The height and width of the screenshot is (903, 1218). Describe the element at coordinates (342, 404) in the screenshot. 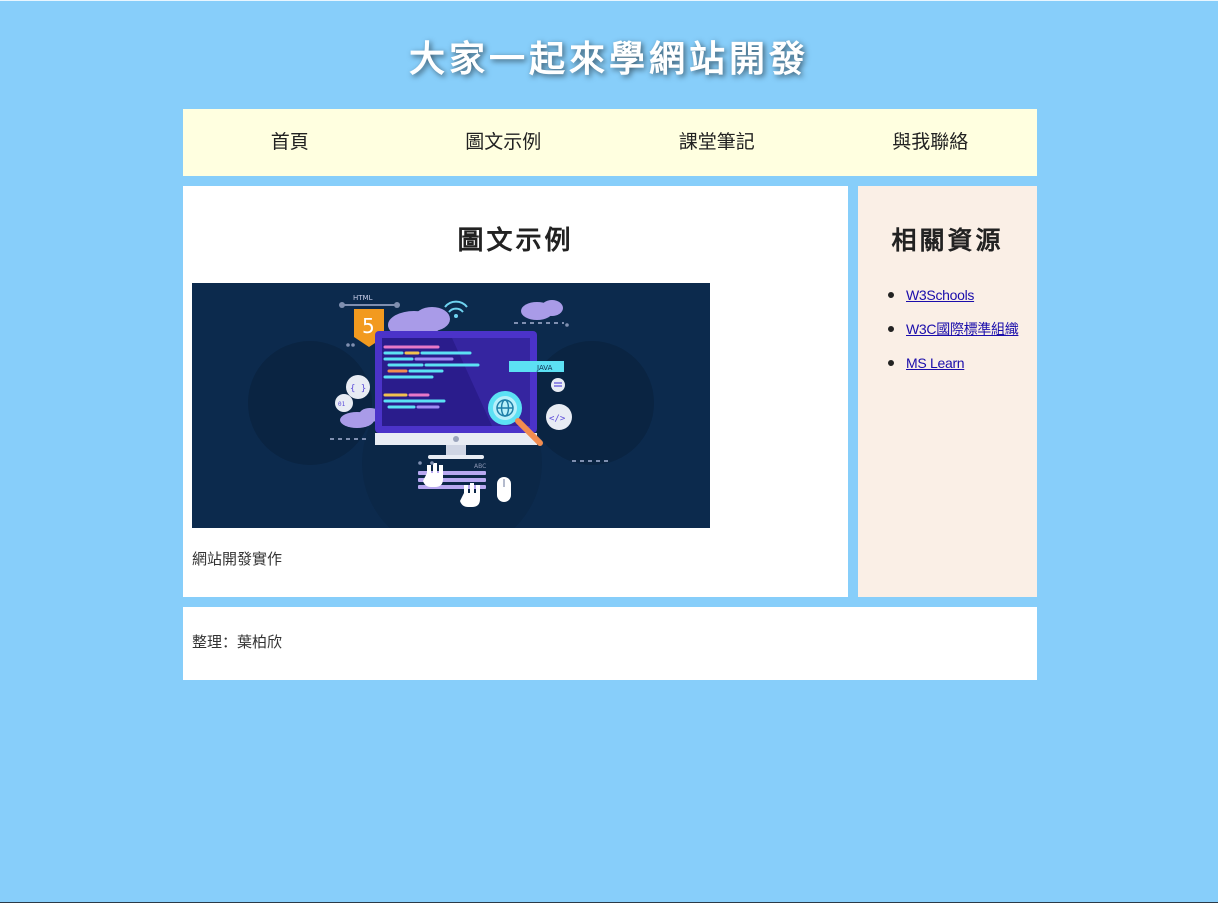

I see `svg-text: 01` at that location.